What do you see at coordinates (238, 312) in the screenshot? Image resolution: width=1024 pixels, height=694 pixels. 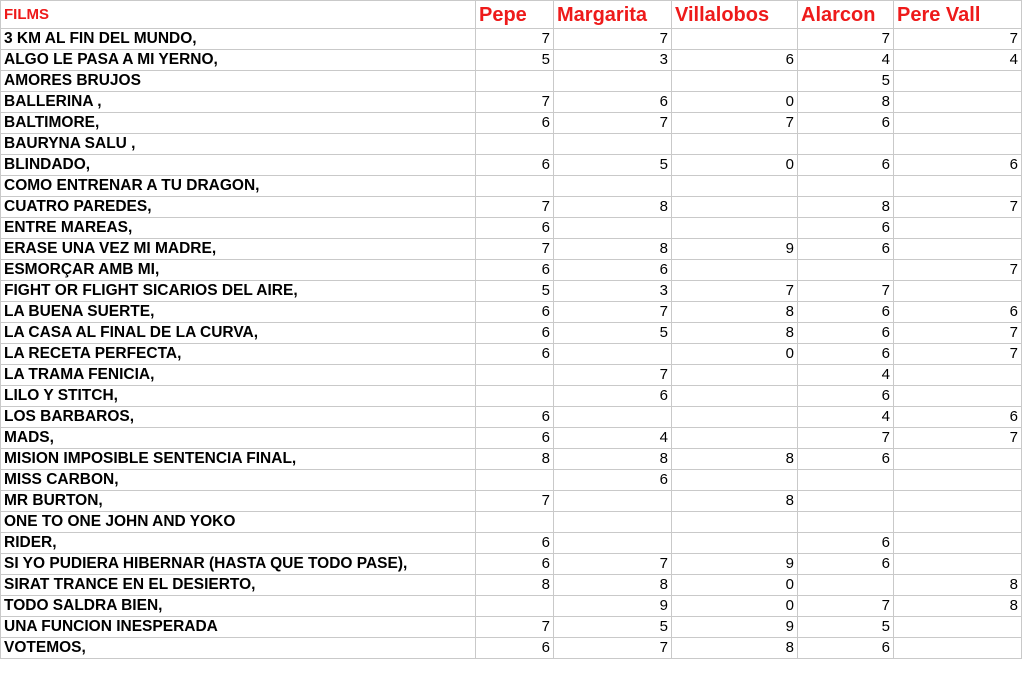 I see `film-title-cell: LA BUENA SUERTE,` at bounding box center [238, 312].